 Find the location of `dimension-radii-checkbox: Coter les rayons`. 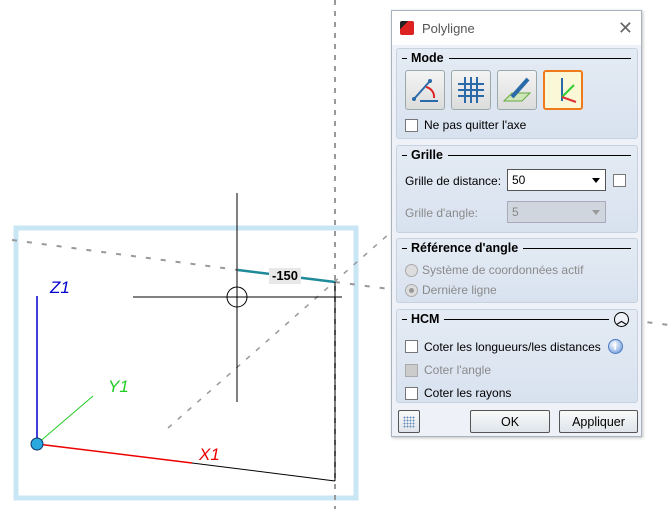

dimension-radii-checkbox: Coter les rayons is located at coordinates (458, 393).